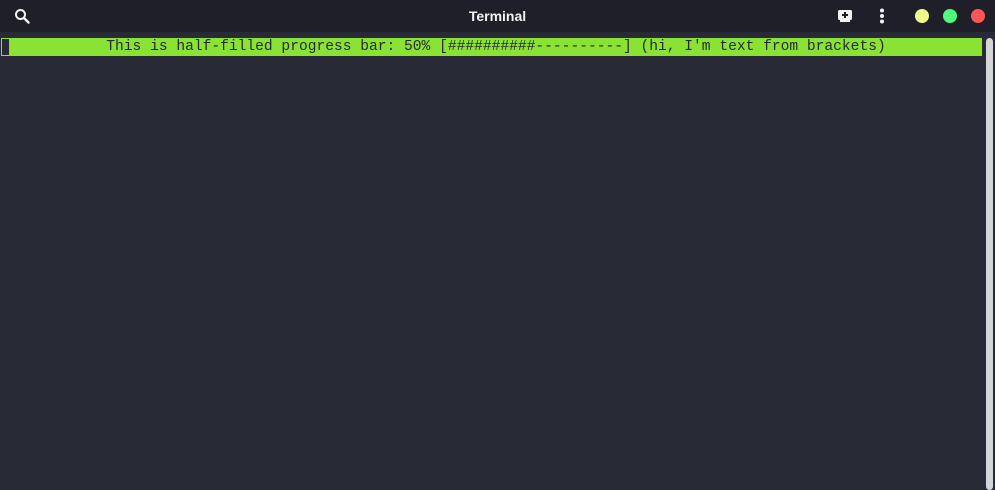 This screenshot has height=490, width=995. I want to click on close-button, so click(978, 16).